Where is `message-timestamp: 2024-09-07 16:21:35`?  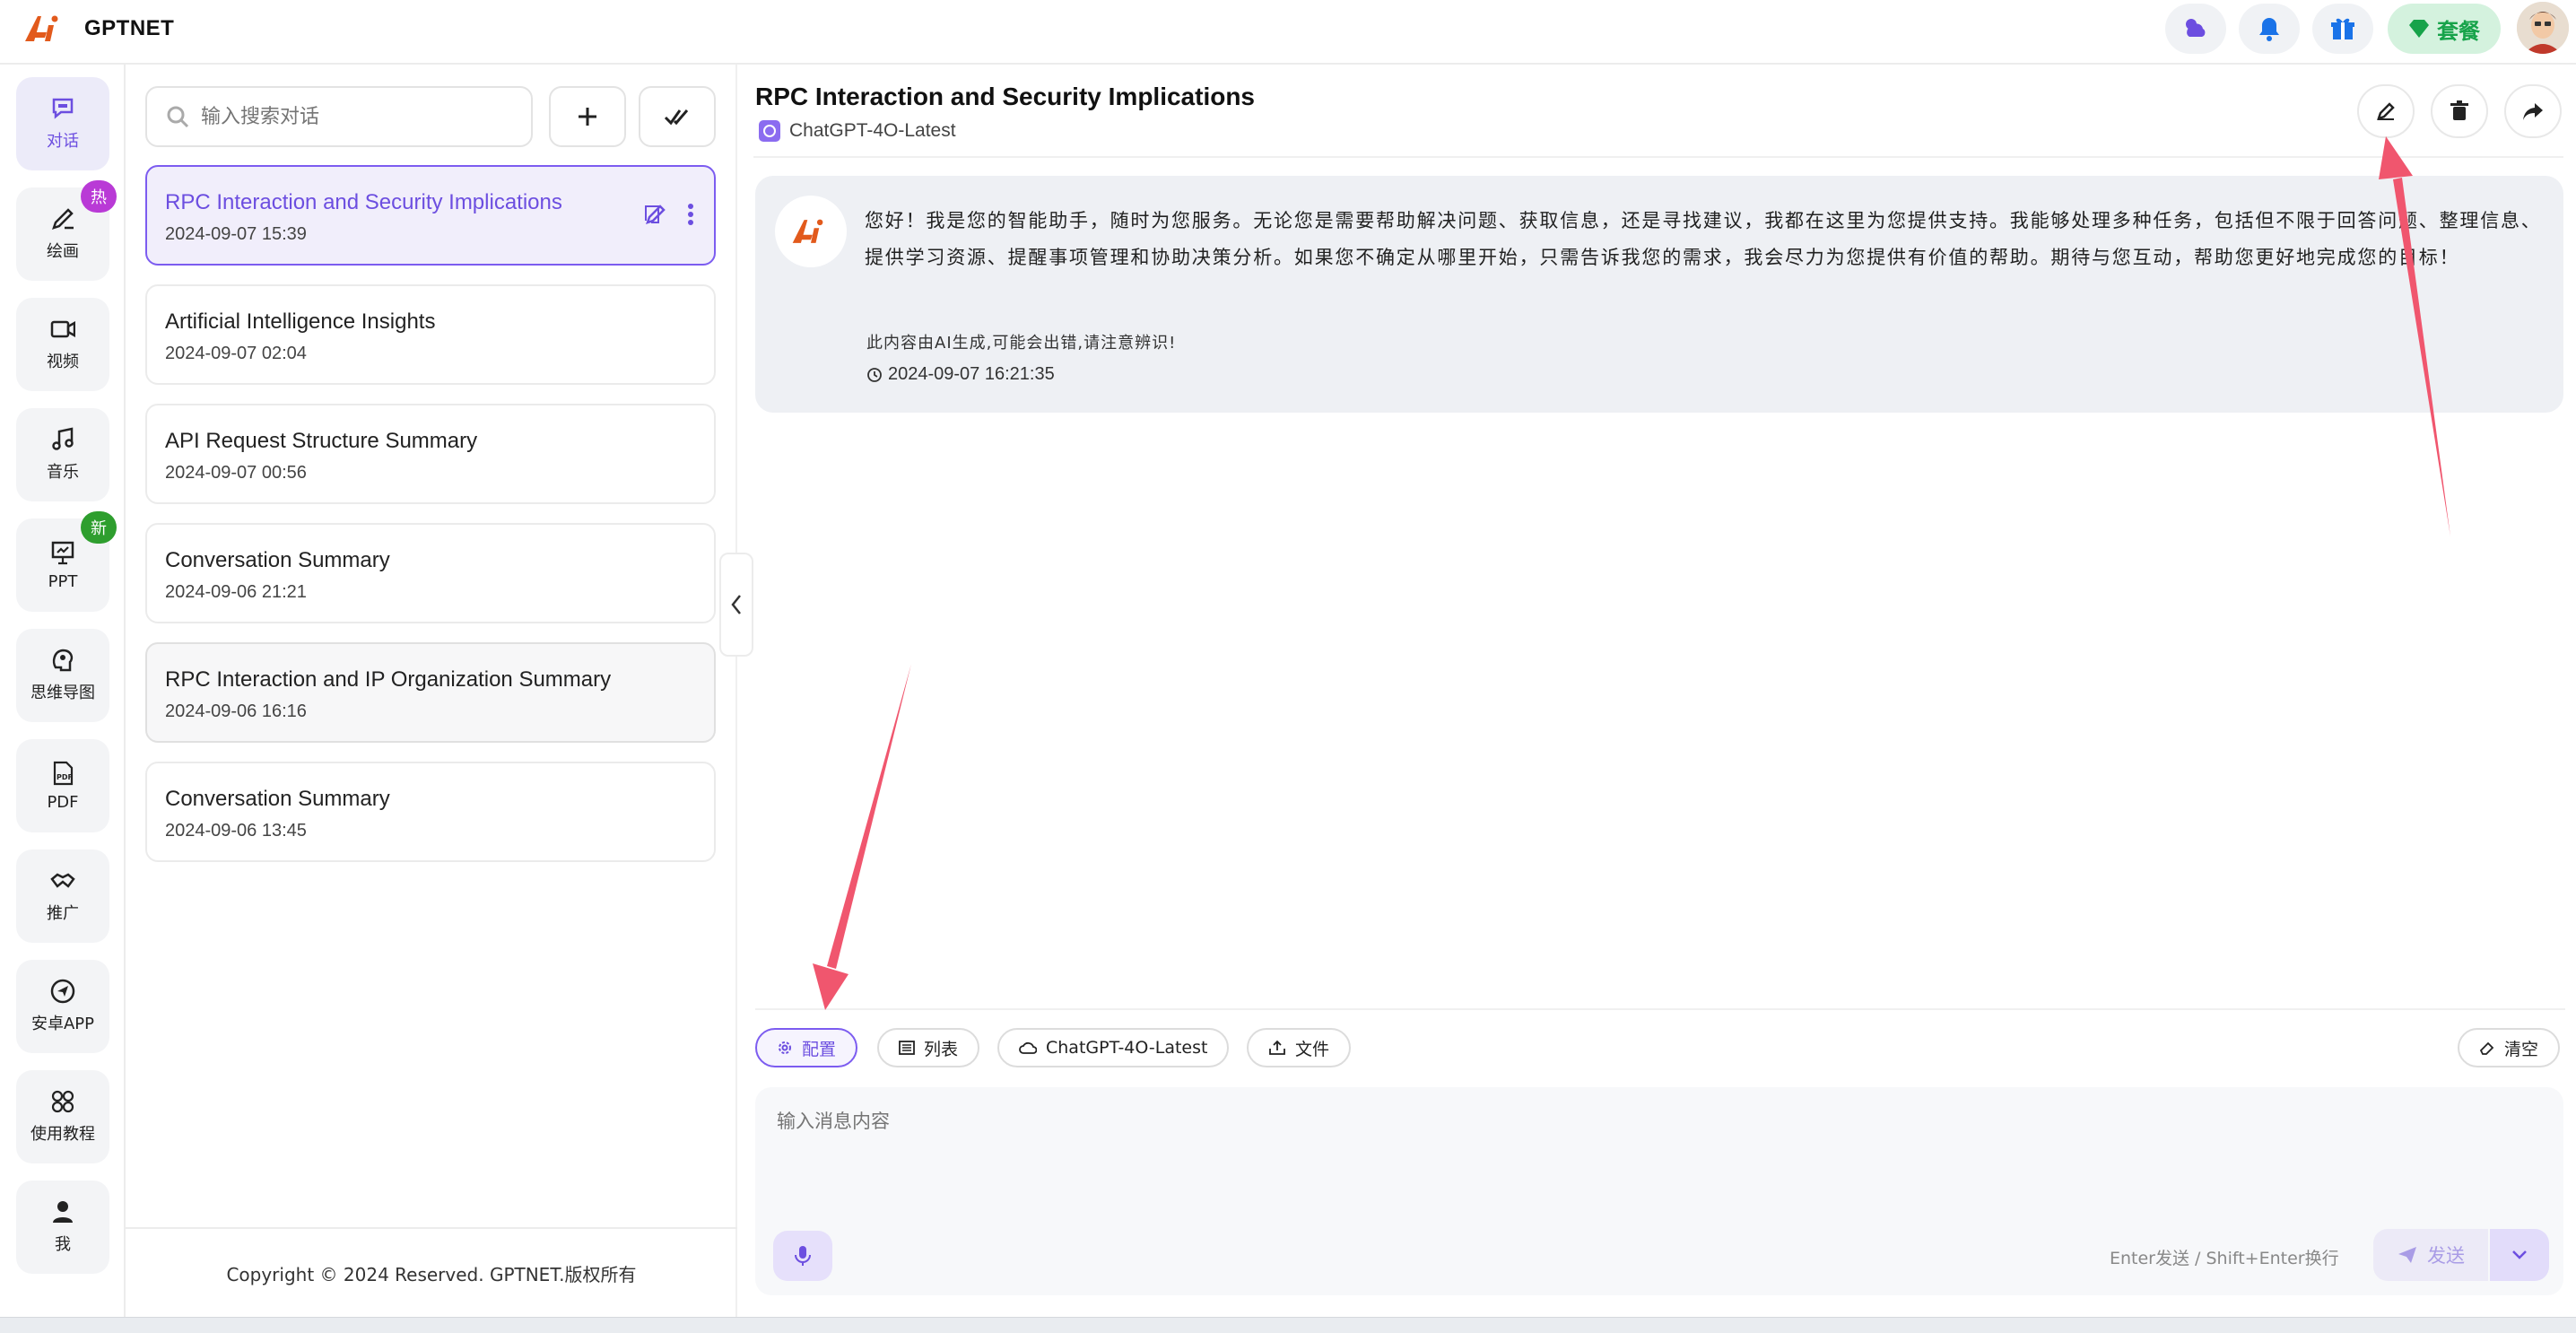 message-timestamp: 2024-09-07 16:21:35 is located at coordinates (960, 374).